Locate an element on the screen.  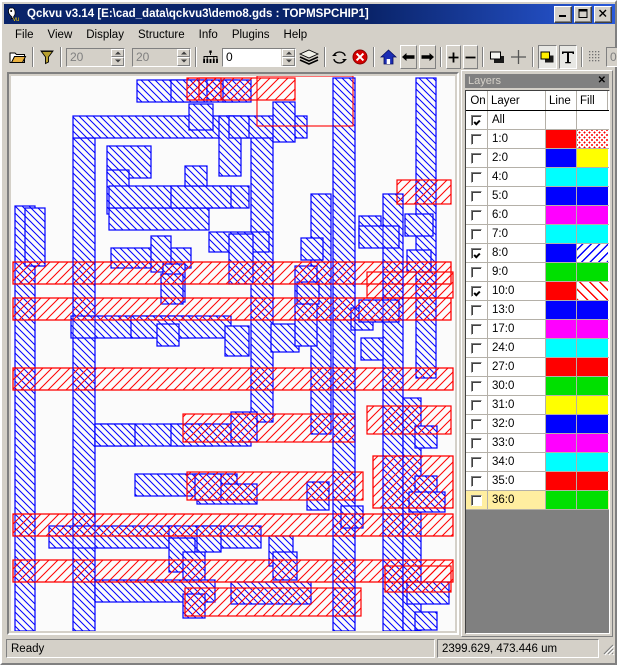
layer-row: 27:0 is located at coordinates (537, 367).